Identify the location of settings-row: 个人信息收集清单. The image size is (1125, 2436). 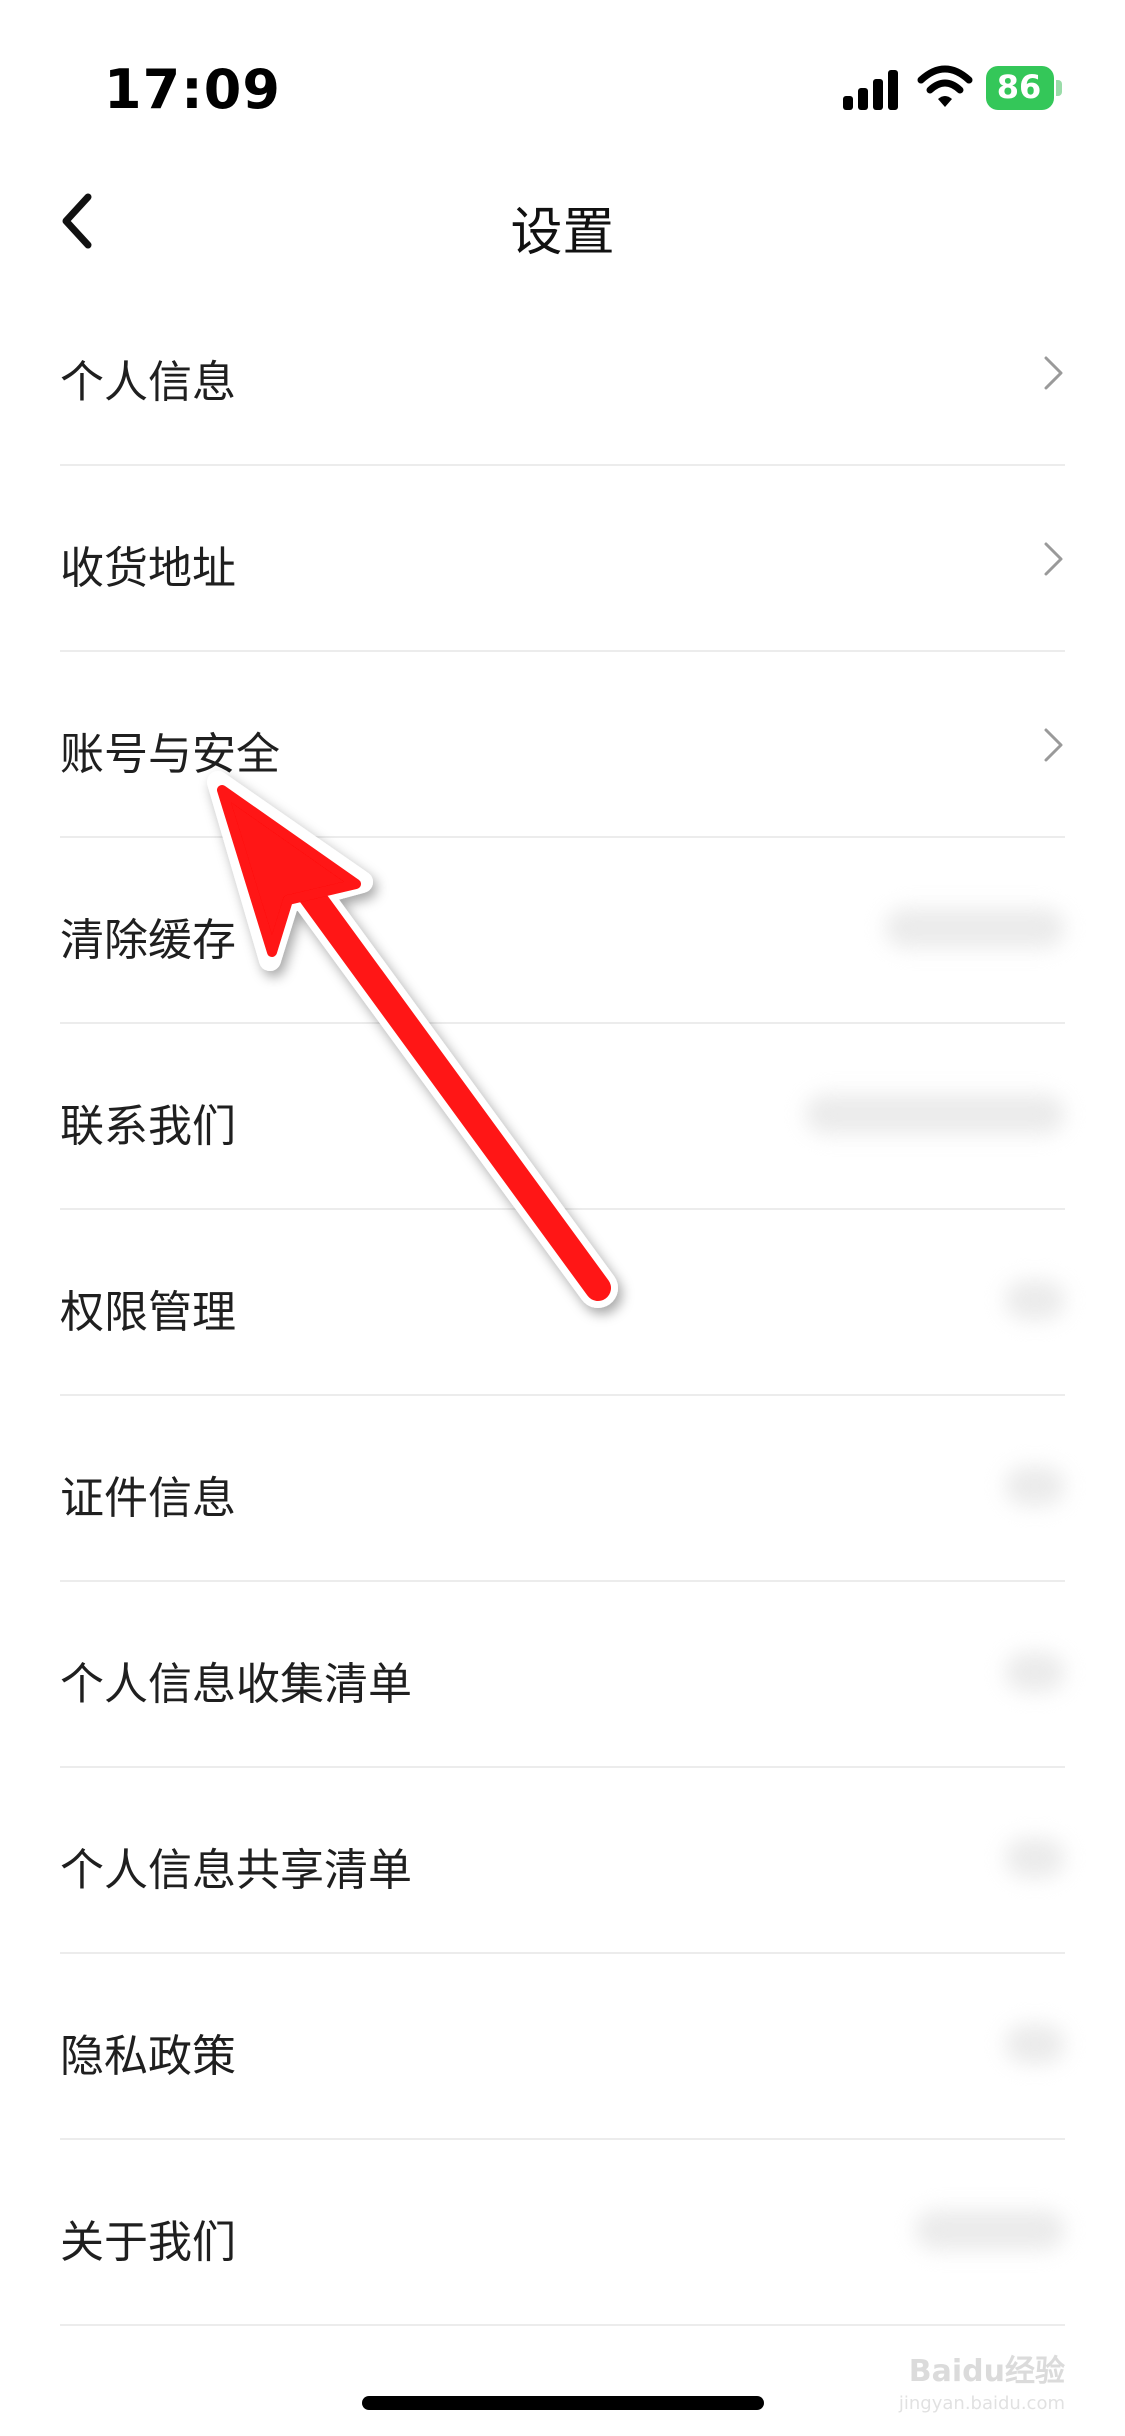
(562, 1675).